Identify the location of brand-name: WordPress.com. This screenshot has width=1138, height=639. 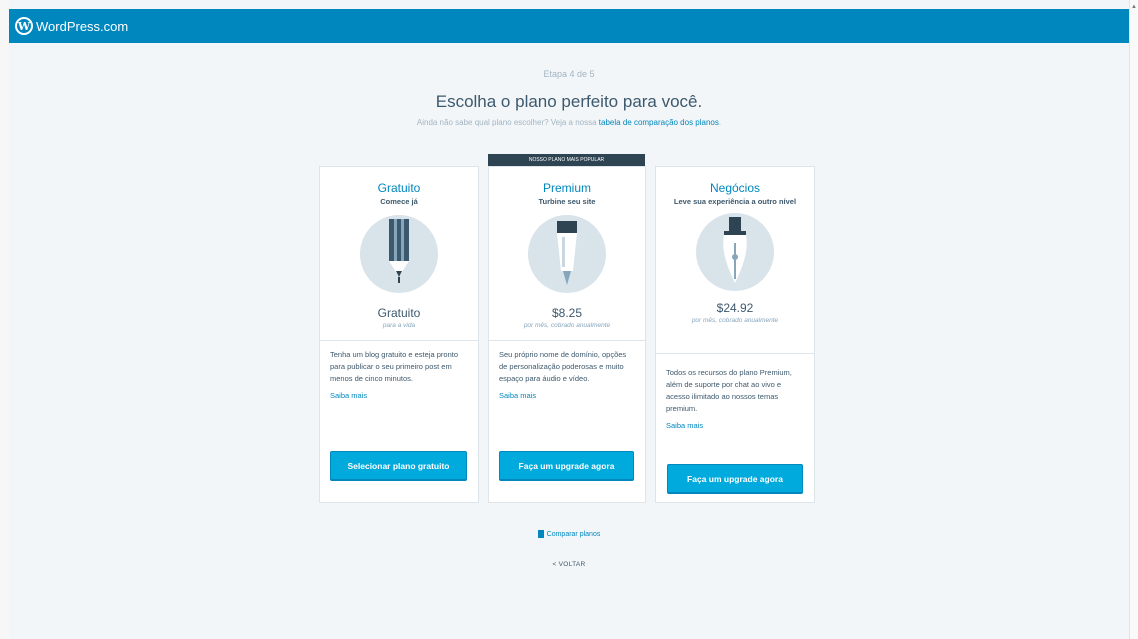
(82, 26).